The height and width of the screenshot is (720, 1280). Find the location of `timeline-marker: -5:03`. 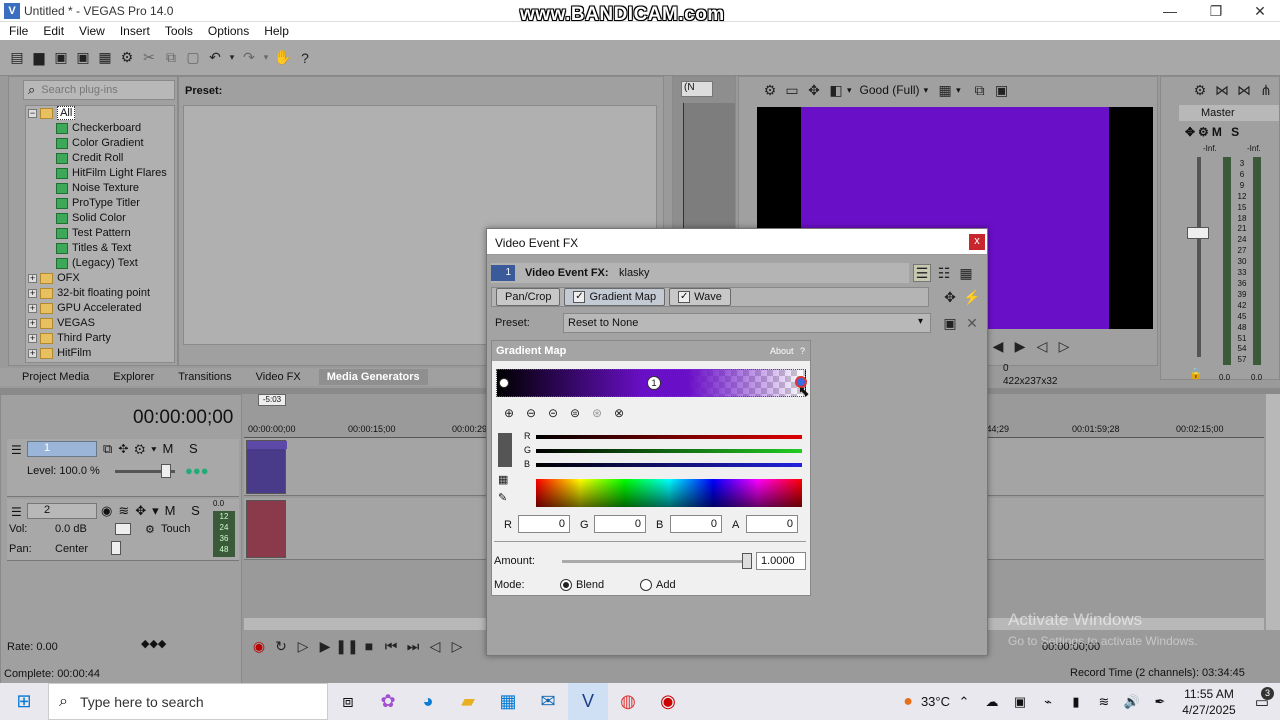

timeline-marker: -5:03 is located at coordinates (272, 400).